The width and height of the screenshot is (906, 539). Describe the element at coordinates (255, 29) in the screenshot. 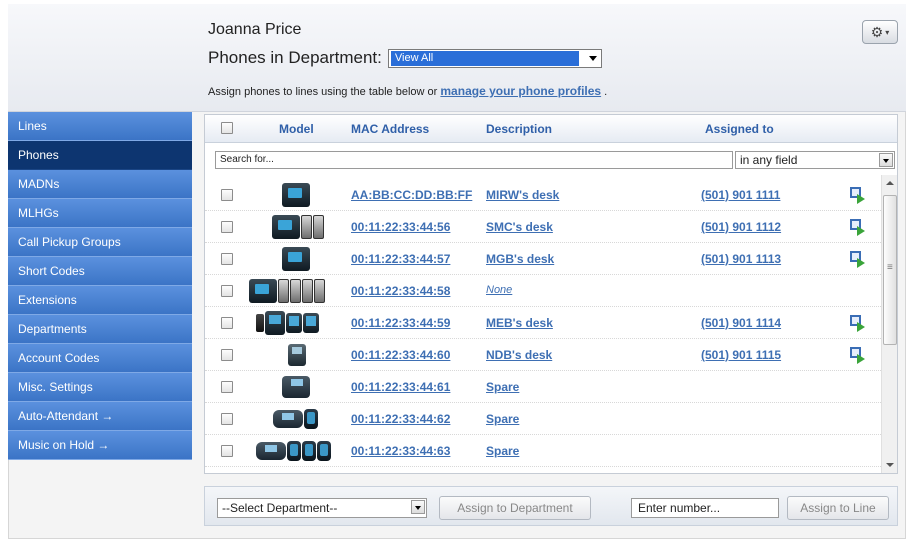

I see `user-name: Joanna Price` at that location.